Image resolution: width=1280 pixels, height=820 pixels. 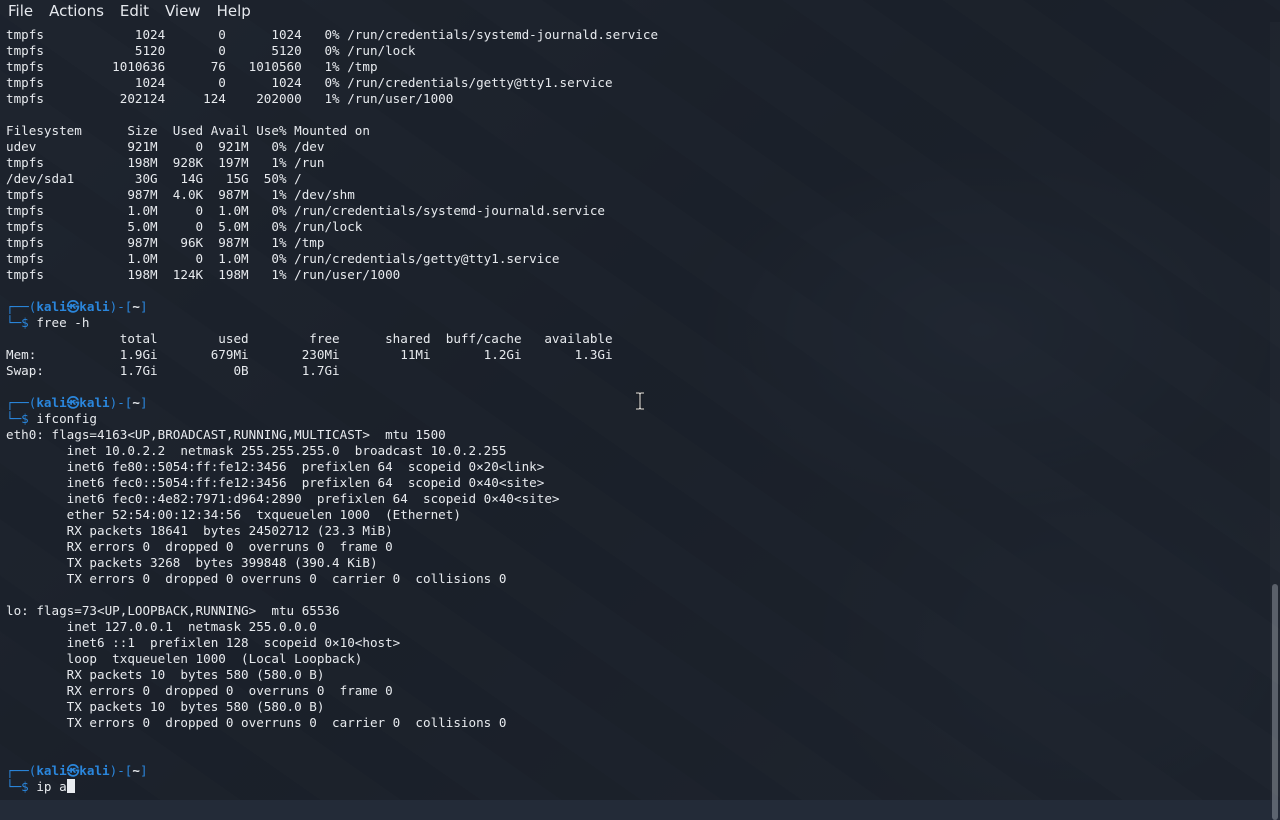 I want to click on scrollbar-thumb, so click(x=1275, y=702).